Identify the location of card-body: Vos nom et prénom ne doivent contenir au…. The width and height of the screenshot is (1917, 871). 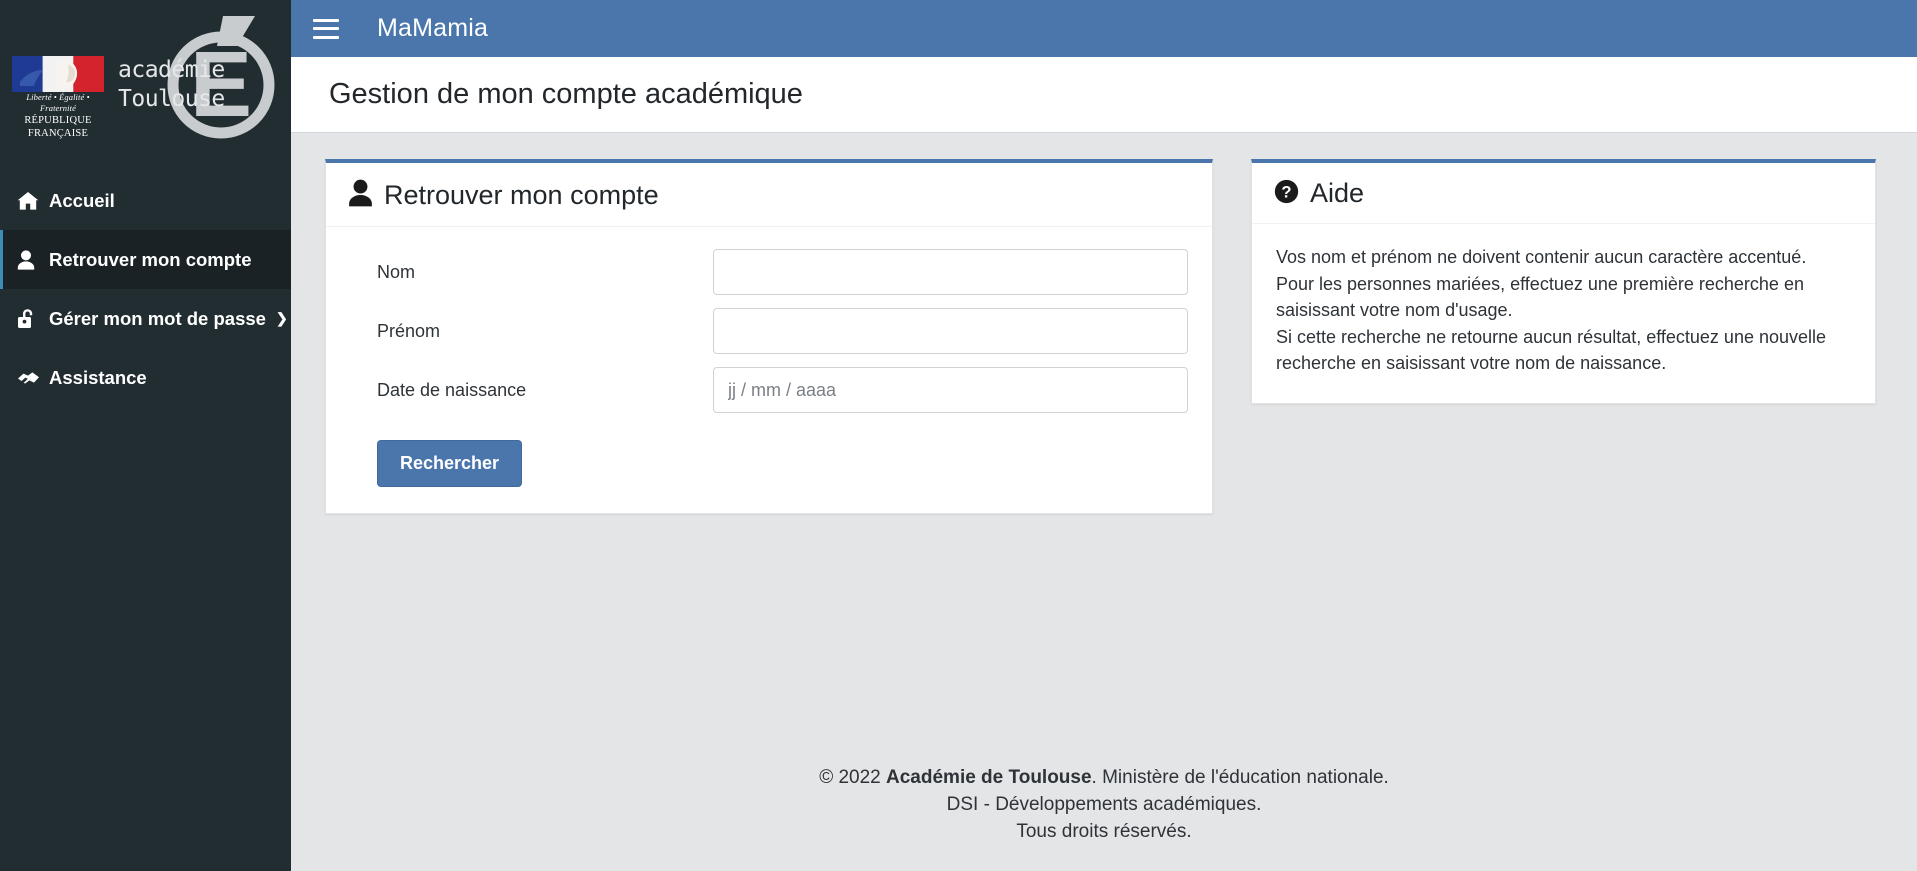
(1563, 313).